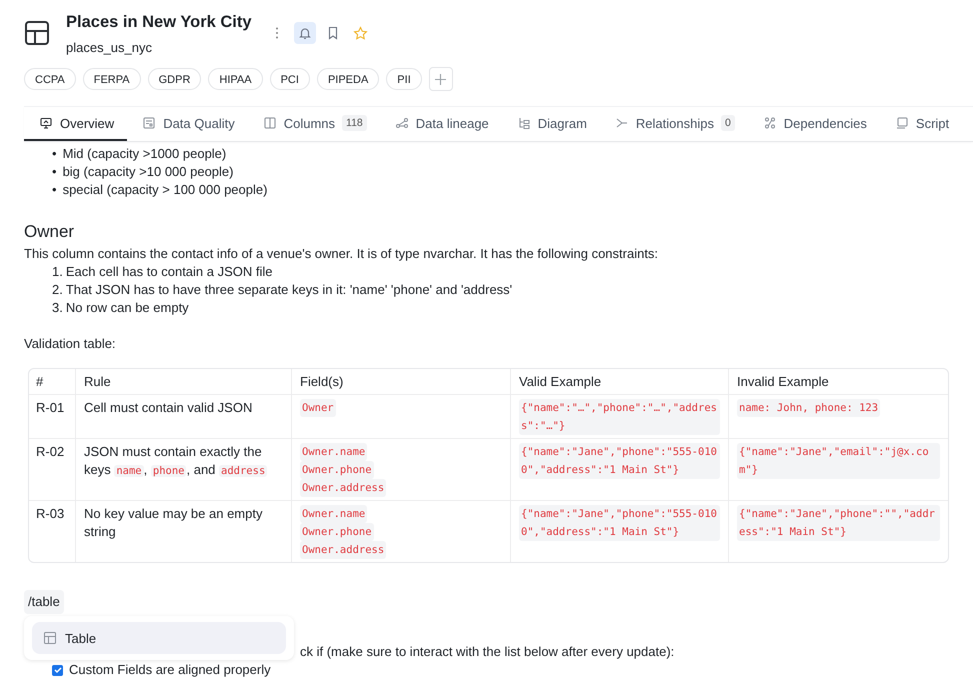 Image resolution: width=973 pixels, height=679 pixels. Describe the element at coordinates (825, 123) in the screenshot. I see `tab-label: Dependencies` at that location.